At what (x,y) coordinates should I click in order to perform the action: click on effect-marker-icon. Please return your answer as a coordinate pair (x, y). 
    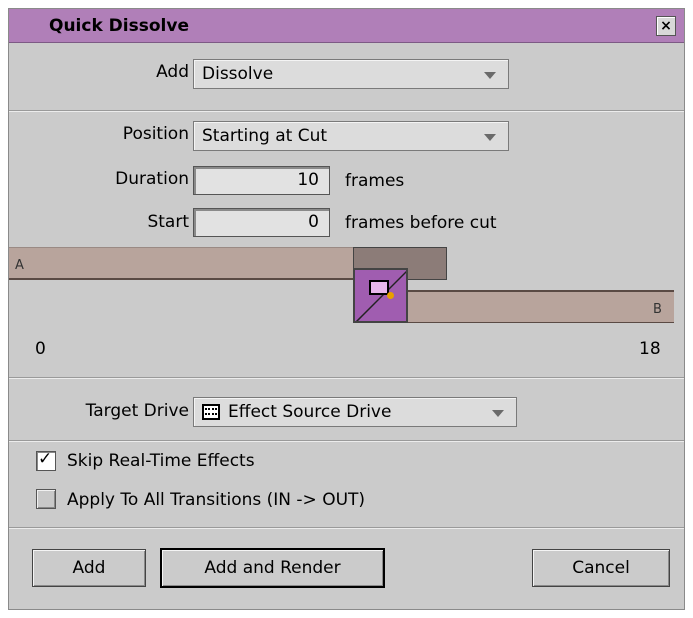
    Looking at the image, I should click on (390, 295).